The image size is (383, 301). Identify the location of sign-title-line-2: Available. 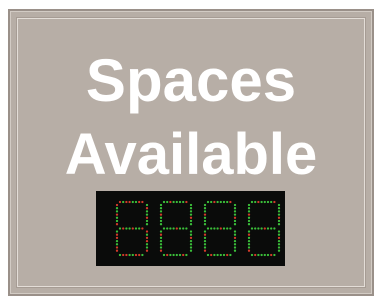
(191, 154).